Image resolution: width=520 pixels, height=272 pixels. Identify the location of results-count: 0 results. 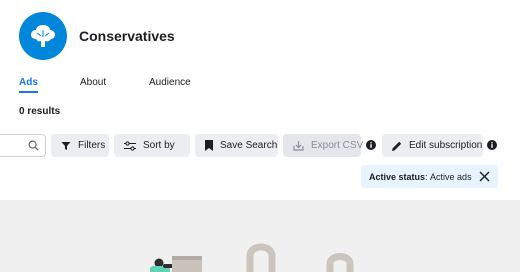
(40, 111).